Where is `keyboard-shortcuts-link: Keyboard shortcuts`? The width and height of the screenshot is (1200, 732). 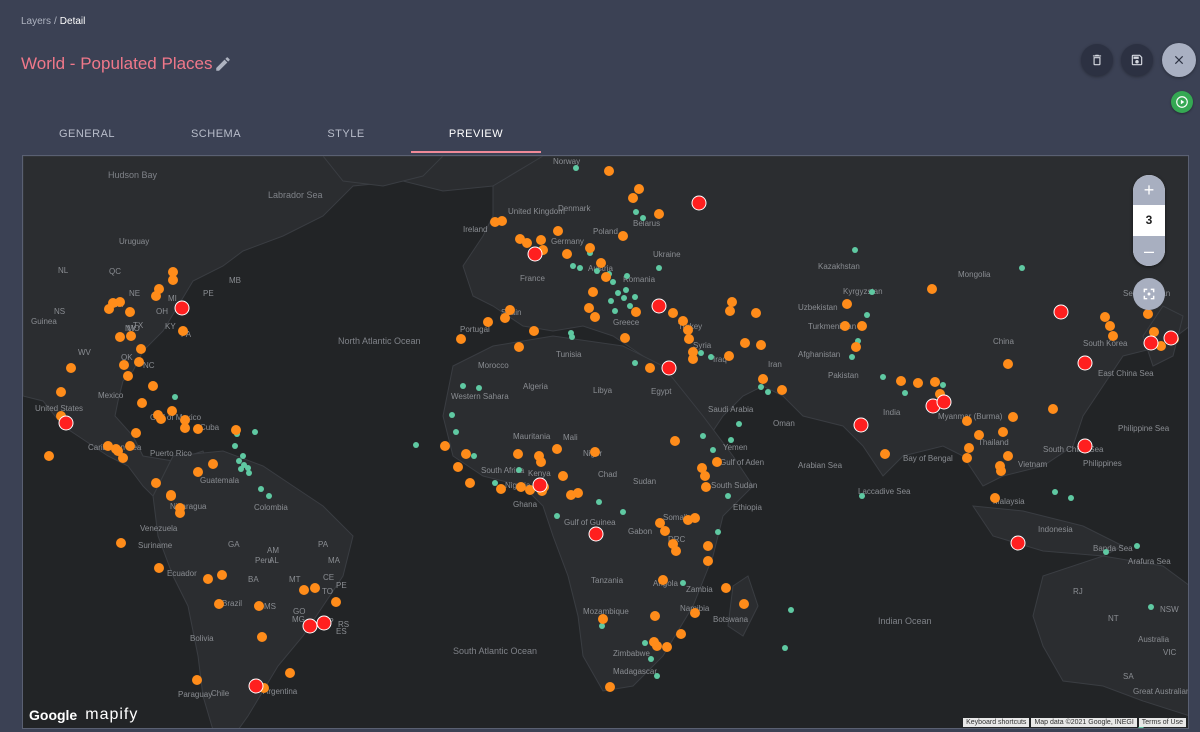
keyboard-shortcuts-link: Keyboard shortcuts is located at coordinates (996, 722).